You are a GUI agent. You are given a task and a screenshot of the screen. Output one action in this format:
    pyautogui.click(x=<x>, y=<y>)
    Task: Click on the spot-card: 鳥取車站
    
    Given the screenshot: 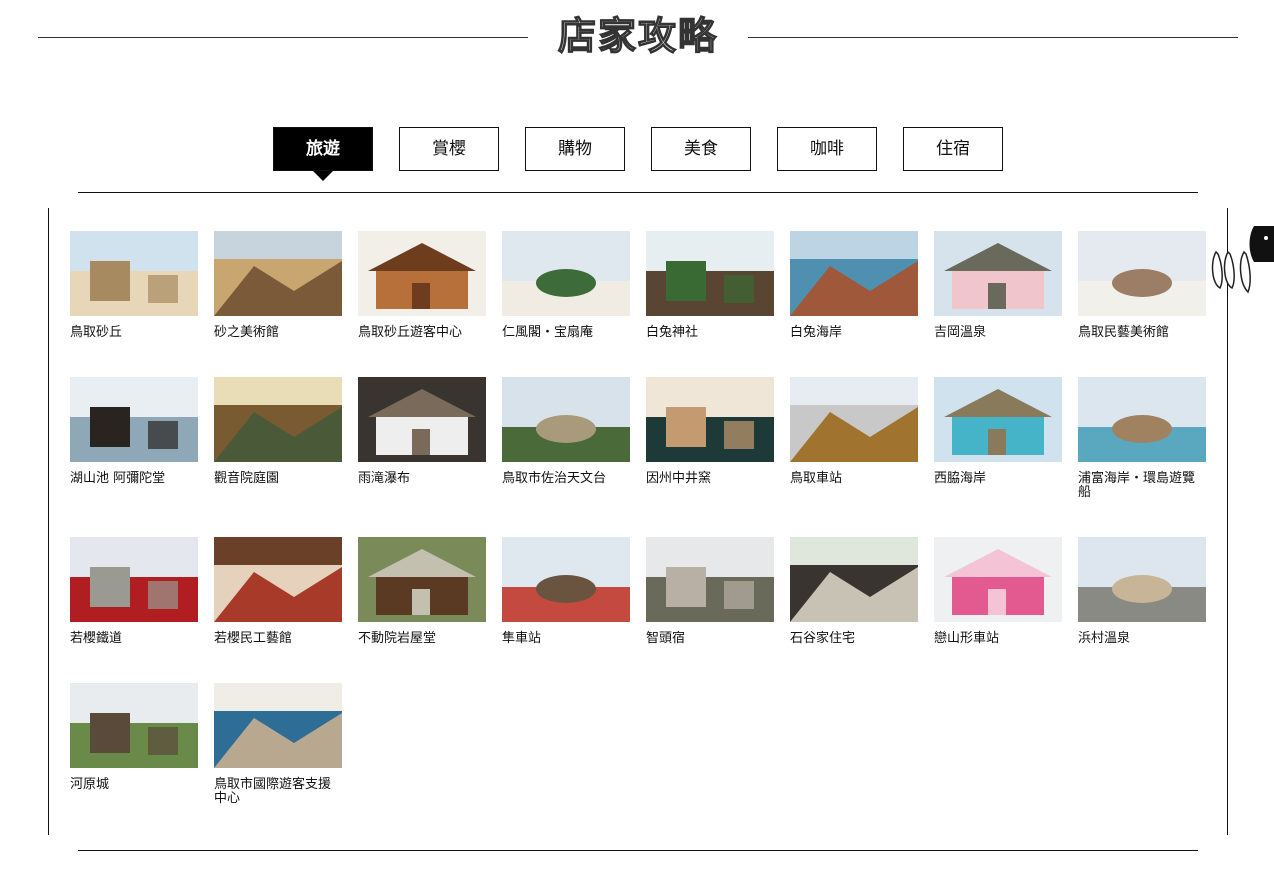 What is the action you would take?
    pyautogui.click(x=854, y=431)
    